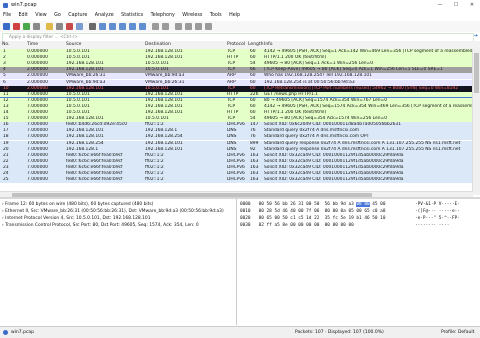  Describe the element at coordinates (94, 180) in the screenshot. I see `cell-src: fe80::6c6c:e66f:fea0:b9cf` at that location.